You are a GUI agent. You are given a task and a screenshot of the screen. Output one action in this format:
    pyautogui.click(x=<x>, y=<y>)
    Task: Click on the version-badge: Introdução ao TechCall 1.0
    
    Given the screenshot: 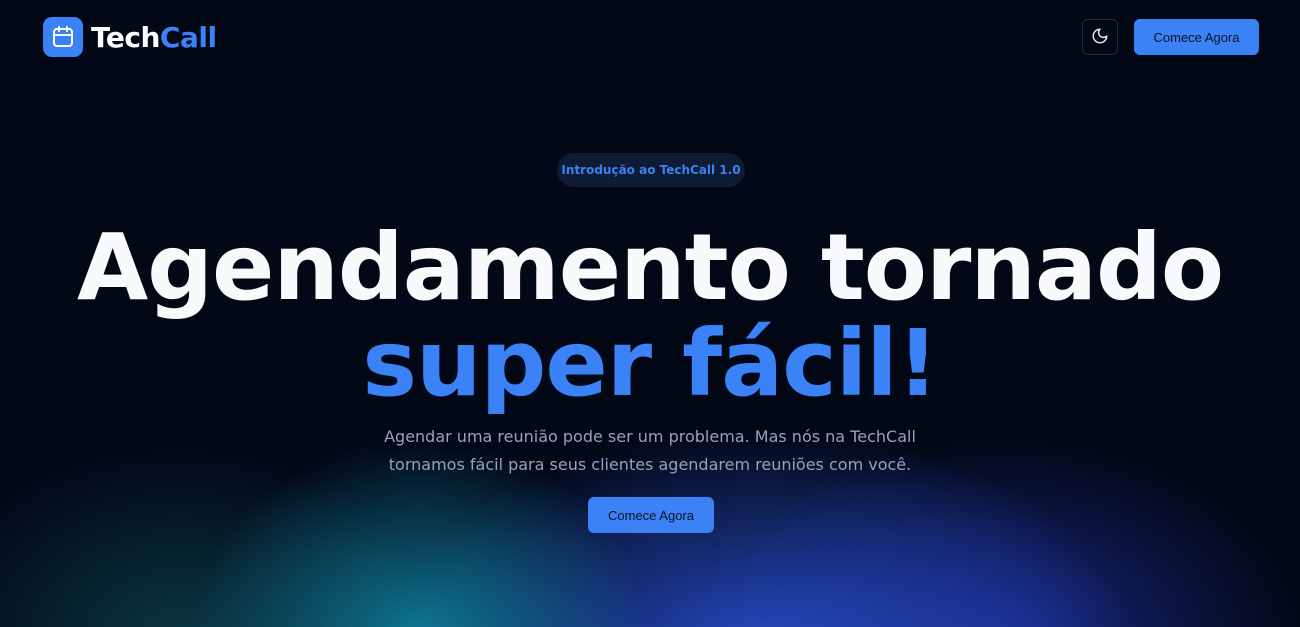 What is the action you would take?
    pyautogui.click(x=651, y=170)
    